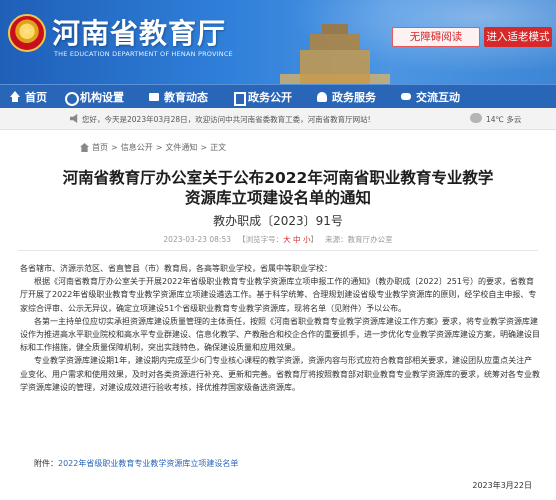  I want to click on nav-item-news: 教育动态, so click(178, 97).